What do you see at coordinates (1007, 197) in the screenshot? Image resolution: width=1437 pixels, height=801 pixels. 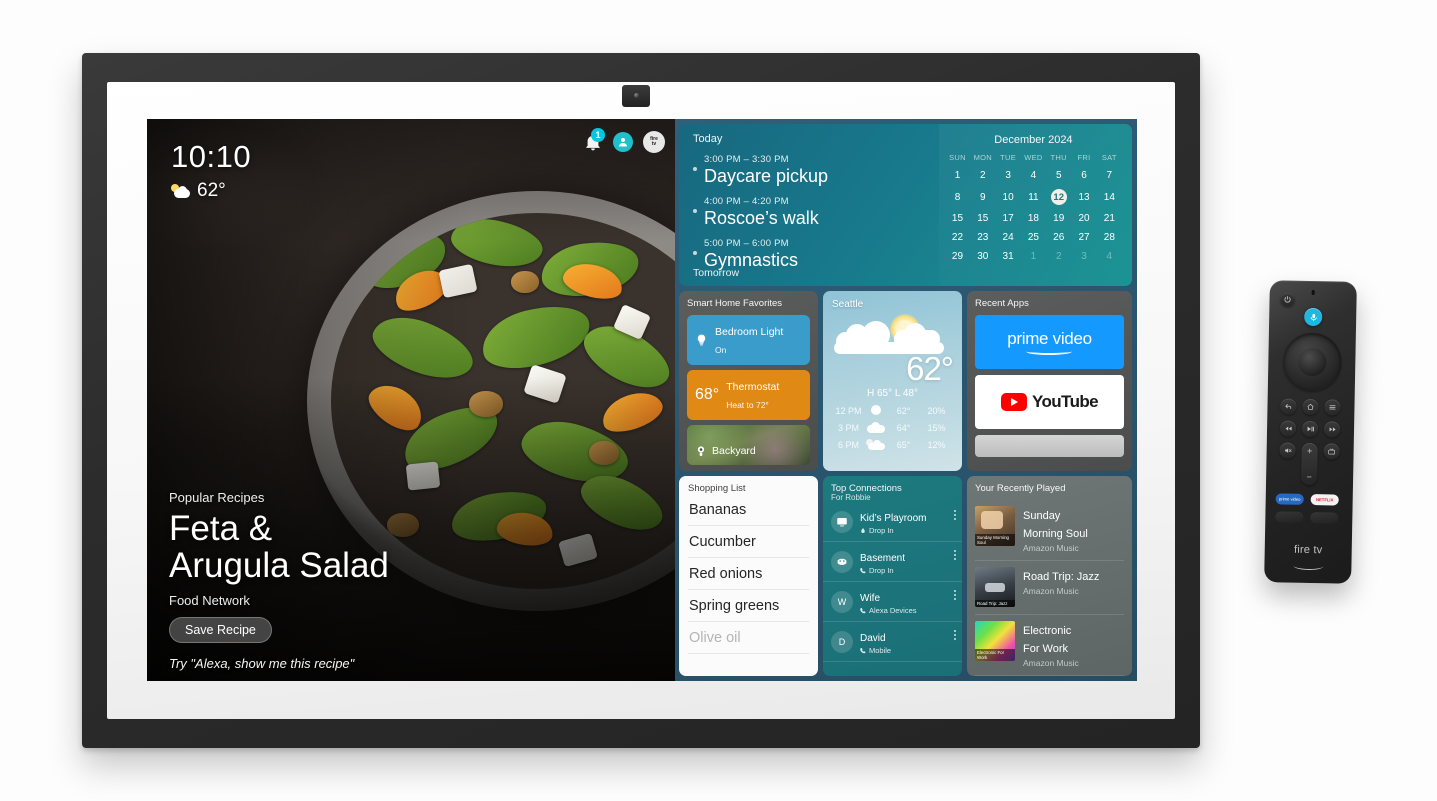 I see `calendar-day: 10` at bounding box center [1007, 197].